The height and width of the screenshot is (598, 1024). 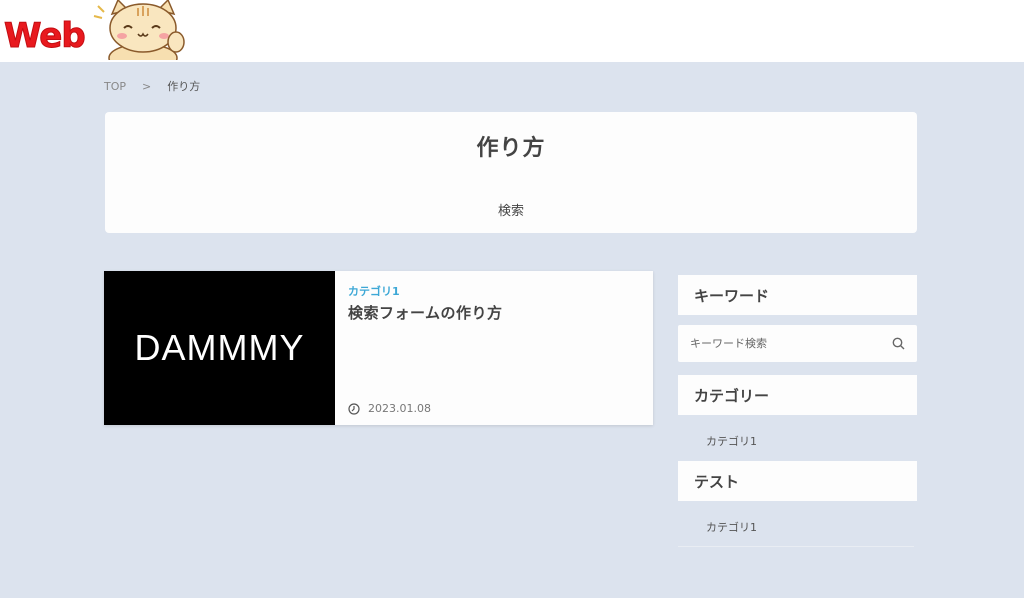 I want to click on post-date: 2023.01.08, so click(x=389, y=408).